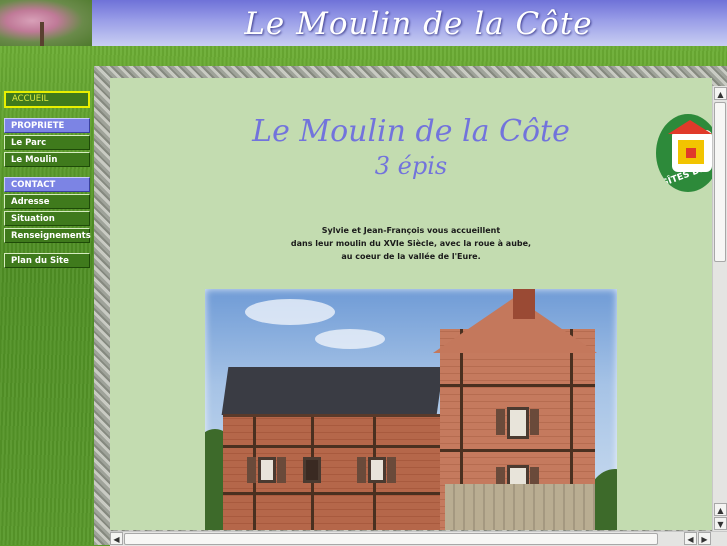  Describe the element at coordinates (411, 131) in the screenshot. I see `page-title: Le Moulin de la Côte` at that location.